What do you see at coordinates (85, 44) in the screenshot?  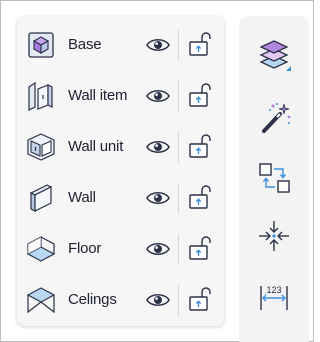 I see `layer-label: Base` at bounding box center [85, 44].